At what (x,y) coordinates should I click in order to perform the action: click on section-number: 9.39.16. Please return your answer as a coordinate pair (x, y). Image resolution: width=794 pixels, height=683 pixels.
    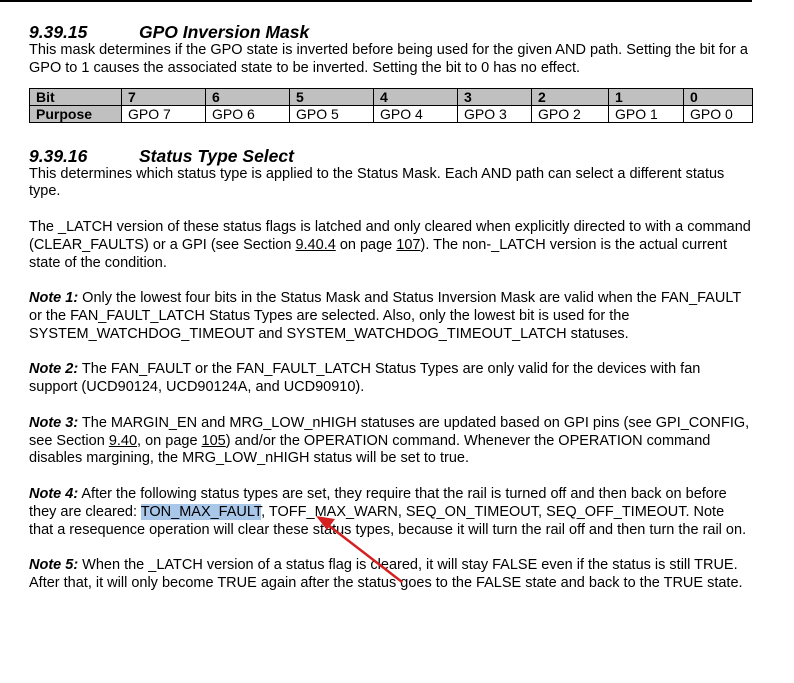
    Looking at the image, I should click on (58, 155).